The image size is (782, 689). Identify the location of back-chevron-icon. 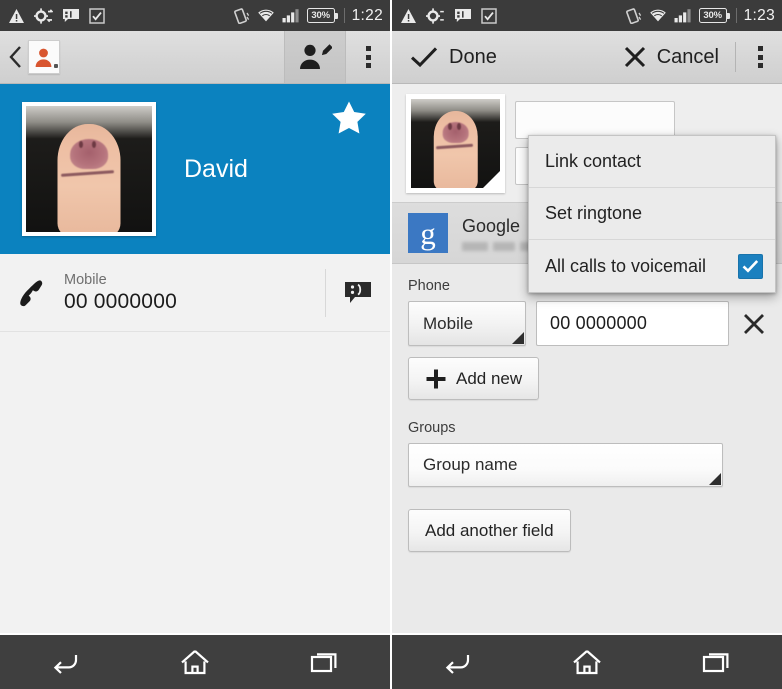
(14, 57).